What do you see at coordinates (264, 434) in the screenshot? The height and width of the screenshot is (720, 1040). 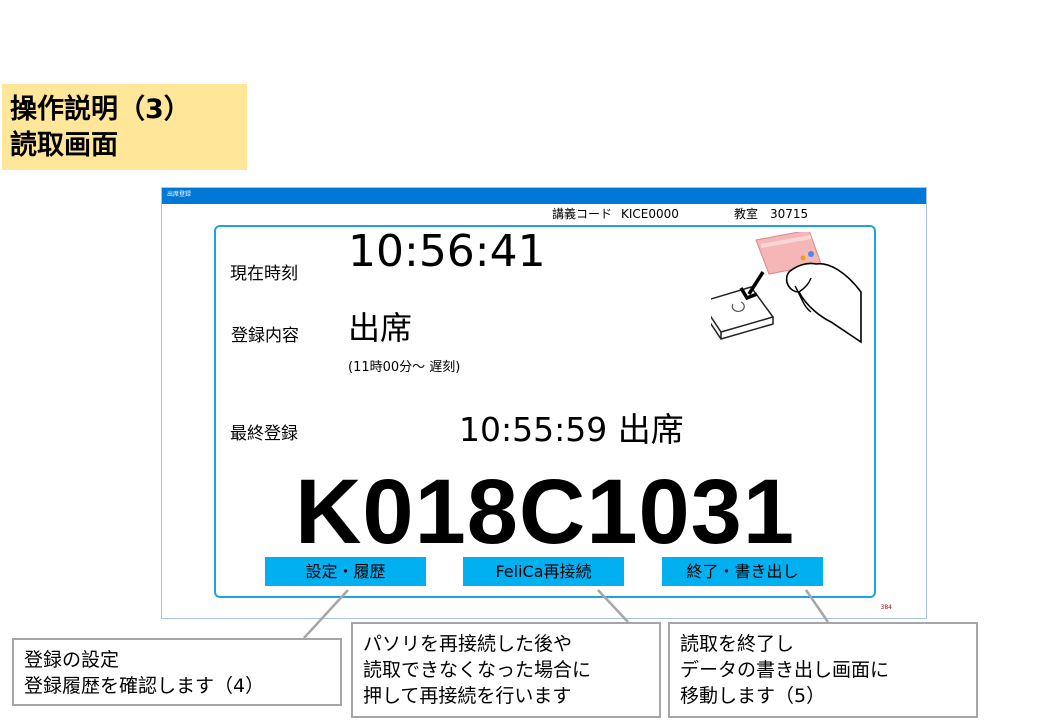 I see `last-registration-label: 最終登録` at bounding box center [264, 434].